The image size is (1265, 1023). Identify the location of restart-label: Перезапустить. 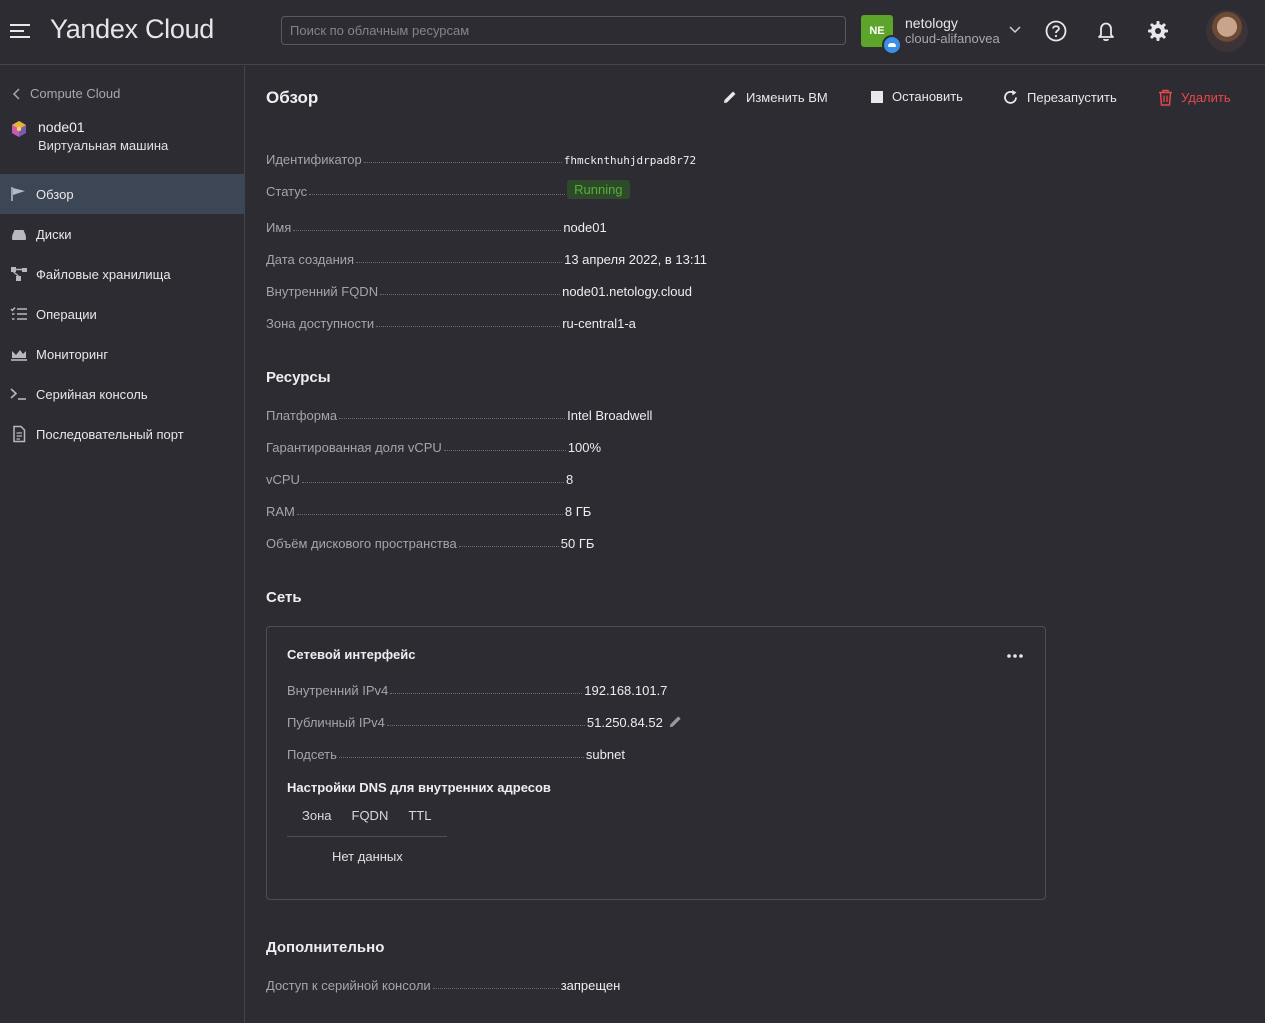
(1072, 97).